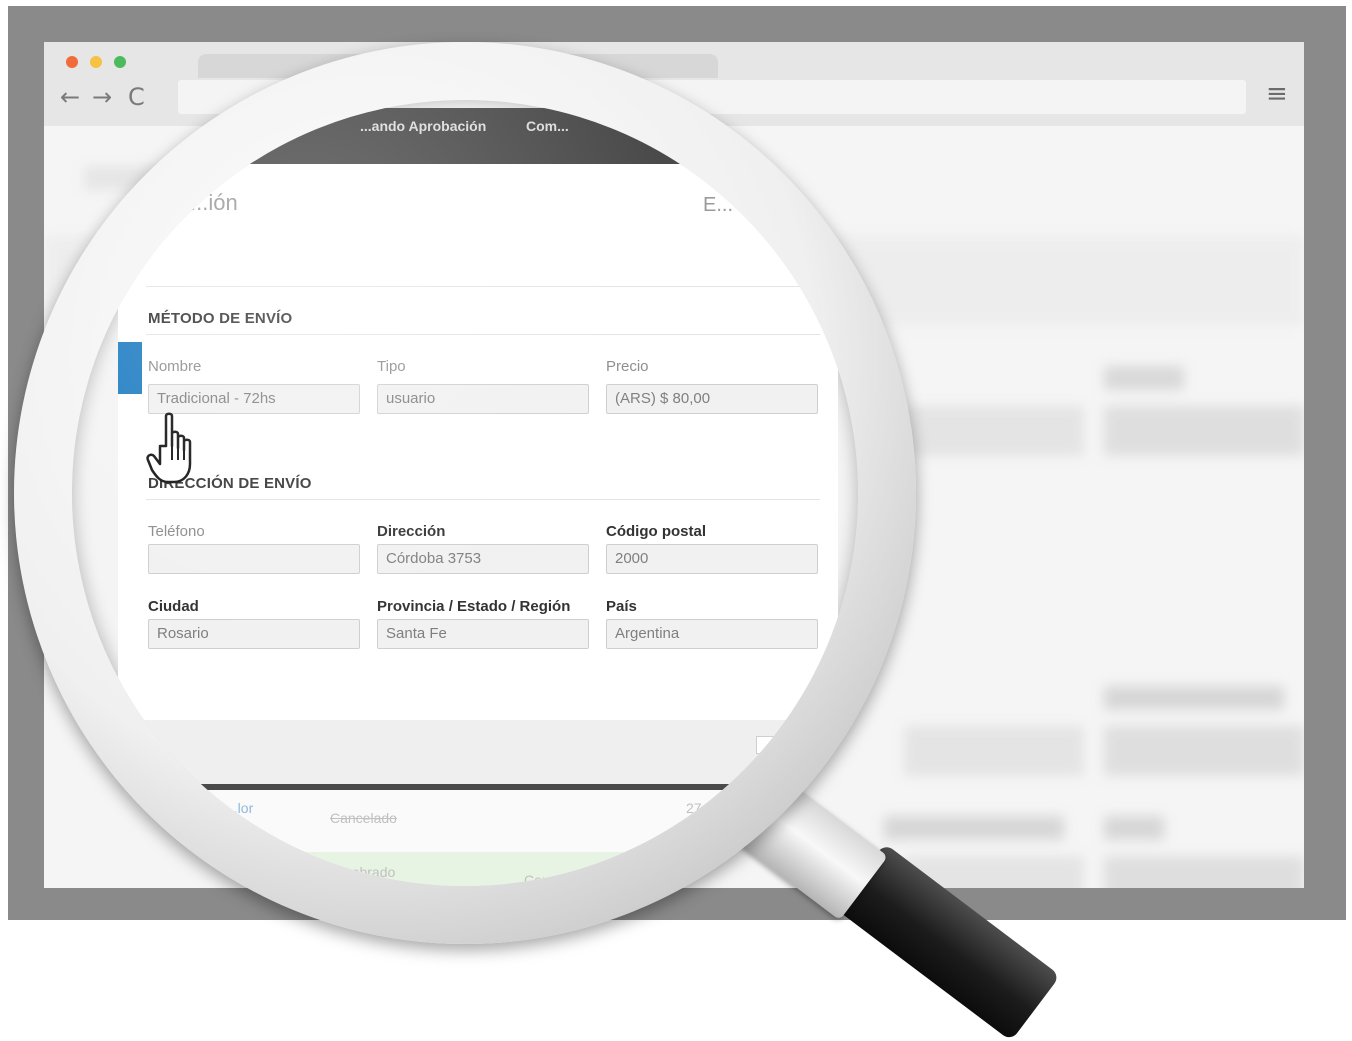 This screenshot has width=1352, height=1041. What do you see at coordinates (254, 399) in the screenshot?
I see `name-field: Tradicional - 72hs` at bounding box center [254, 399].